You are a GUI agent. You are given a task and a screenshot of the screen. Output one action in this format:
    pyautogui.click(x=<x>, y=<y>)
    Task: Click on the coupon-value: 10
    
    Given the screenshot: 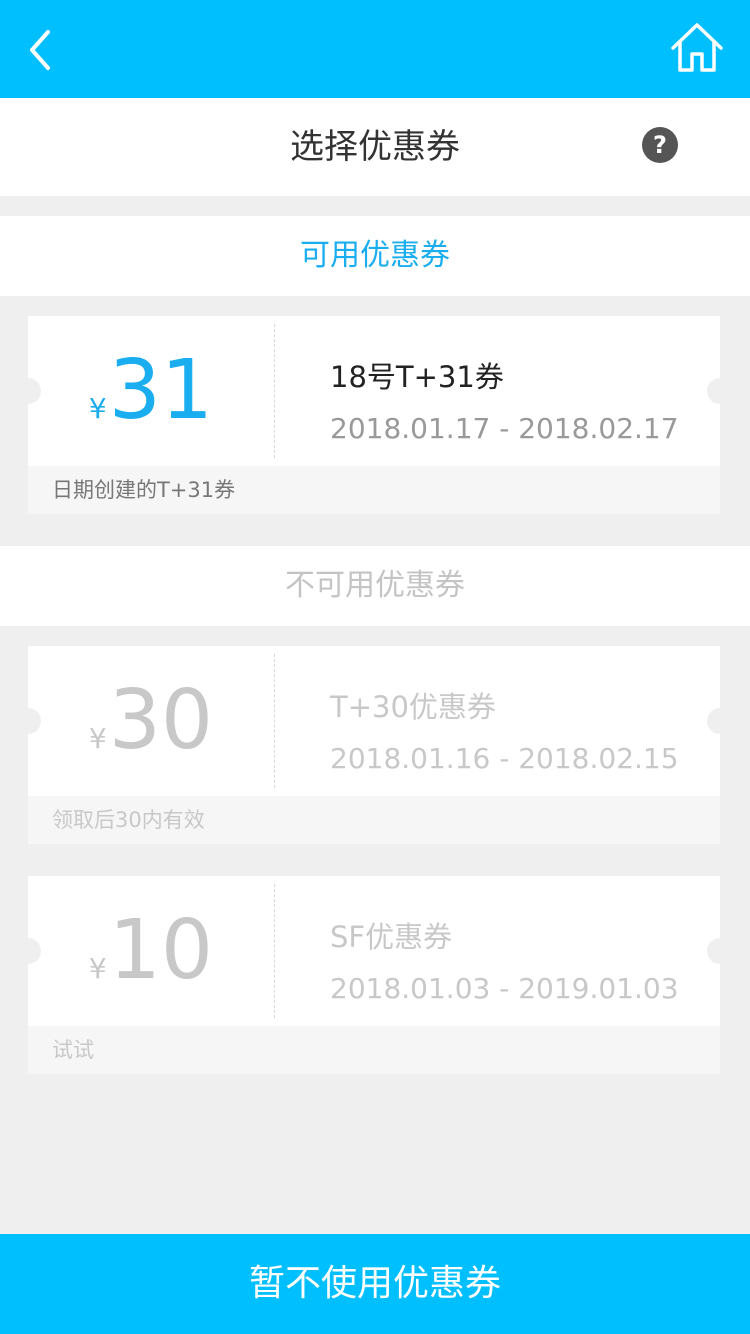 What is the action you would take?
    pyautogui.click(x=161, y=950)
    